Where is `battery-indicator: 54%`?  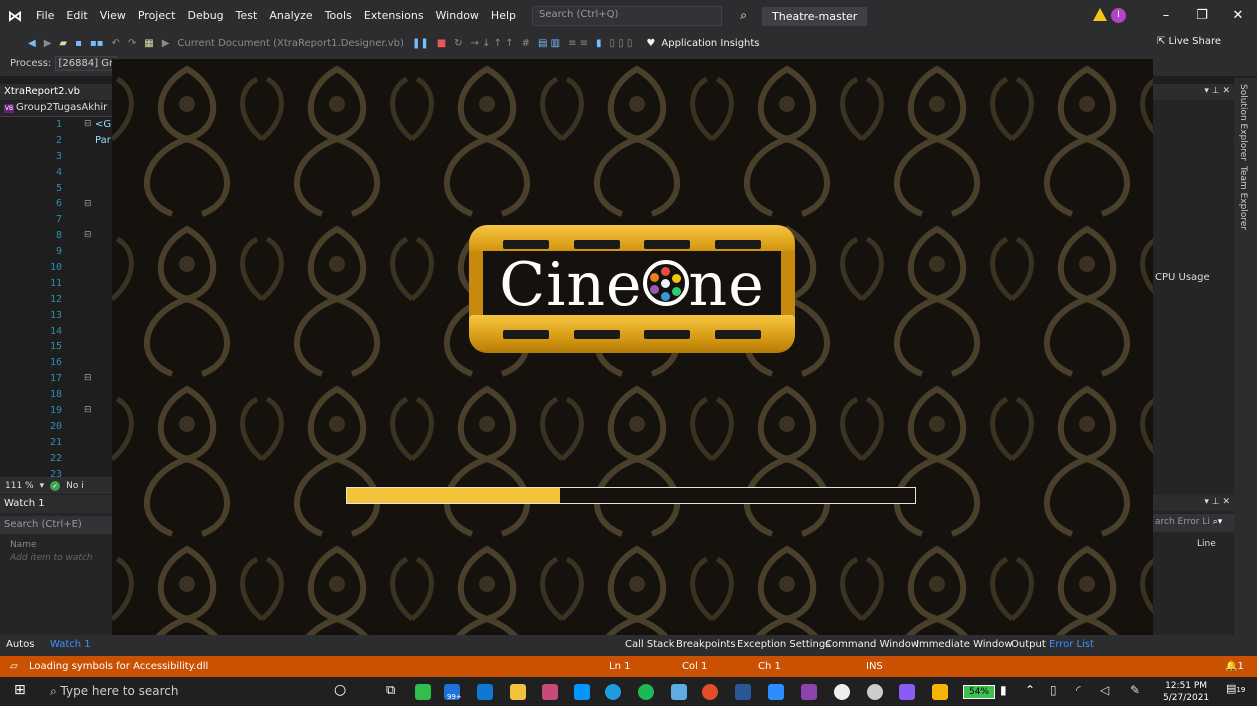
battery-indicator: 54% is located at coordinates (979, 692).